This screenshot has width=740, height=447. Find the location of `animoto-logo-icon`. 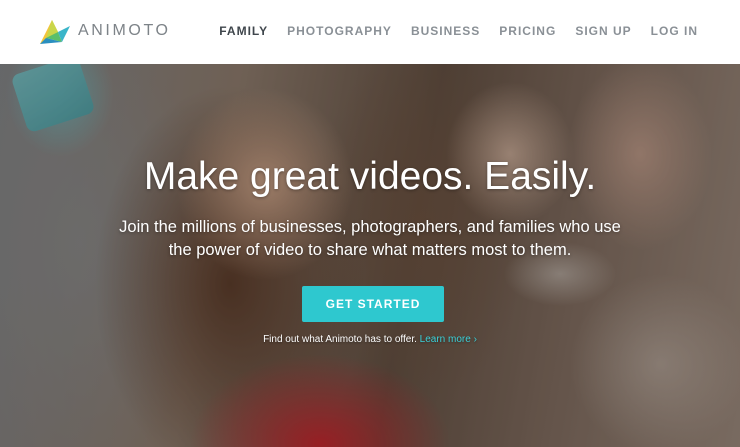

animoto-logo-icon is located at coordinates (55, 32).